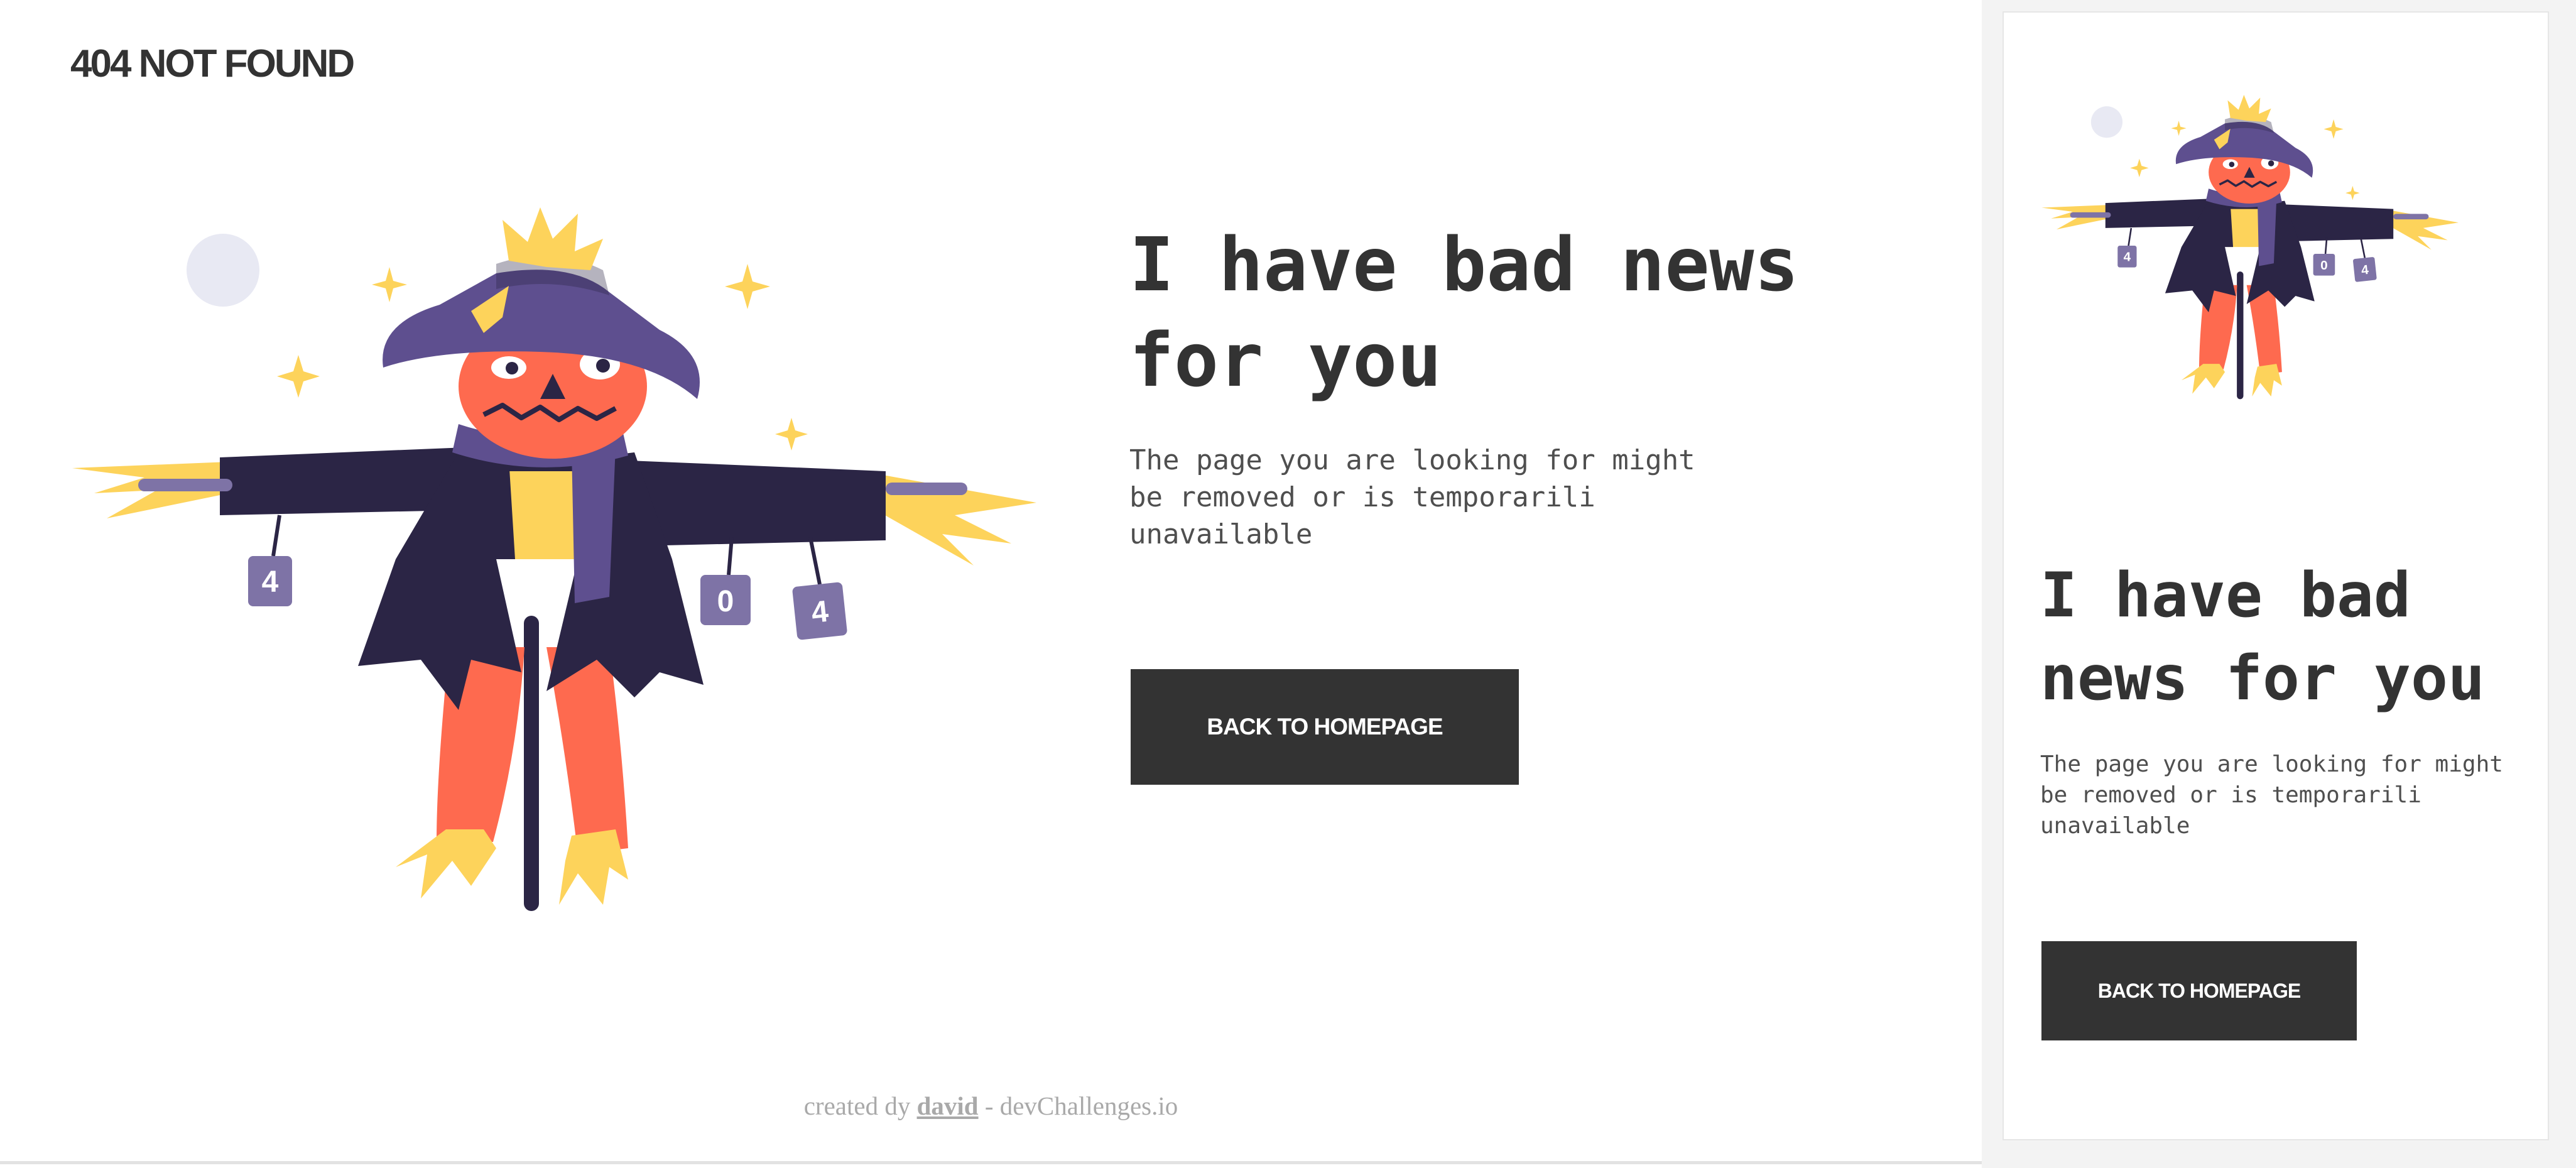  I want to click on headline: I have bad news for you, so click(1464, 312).